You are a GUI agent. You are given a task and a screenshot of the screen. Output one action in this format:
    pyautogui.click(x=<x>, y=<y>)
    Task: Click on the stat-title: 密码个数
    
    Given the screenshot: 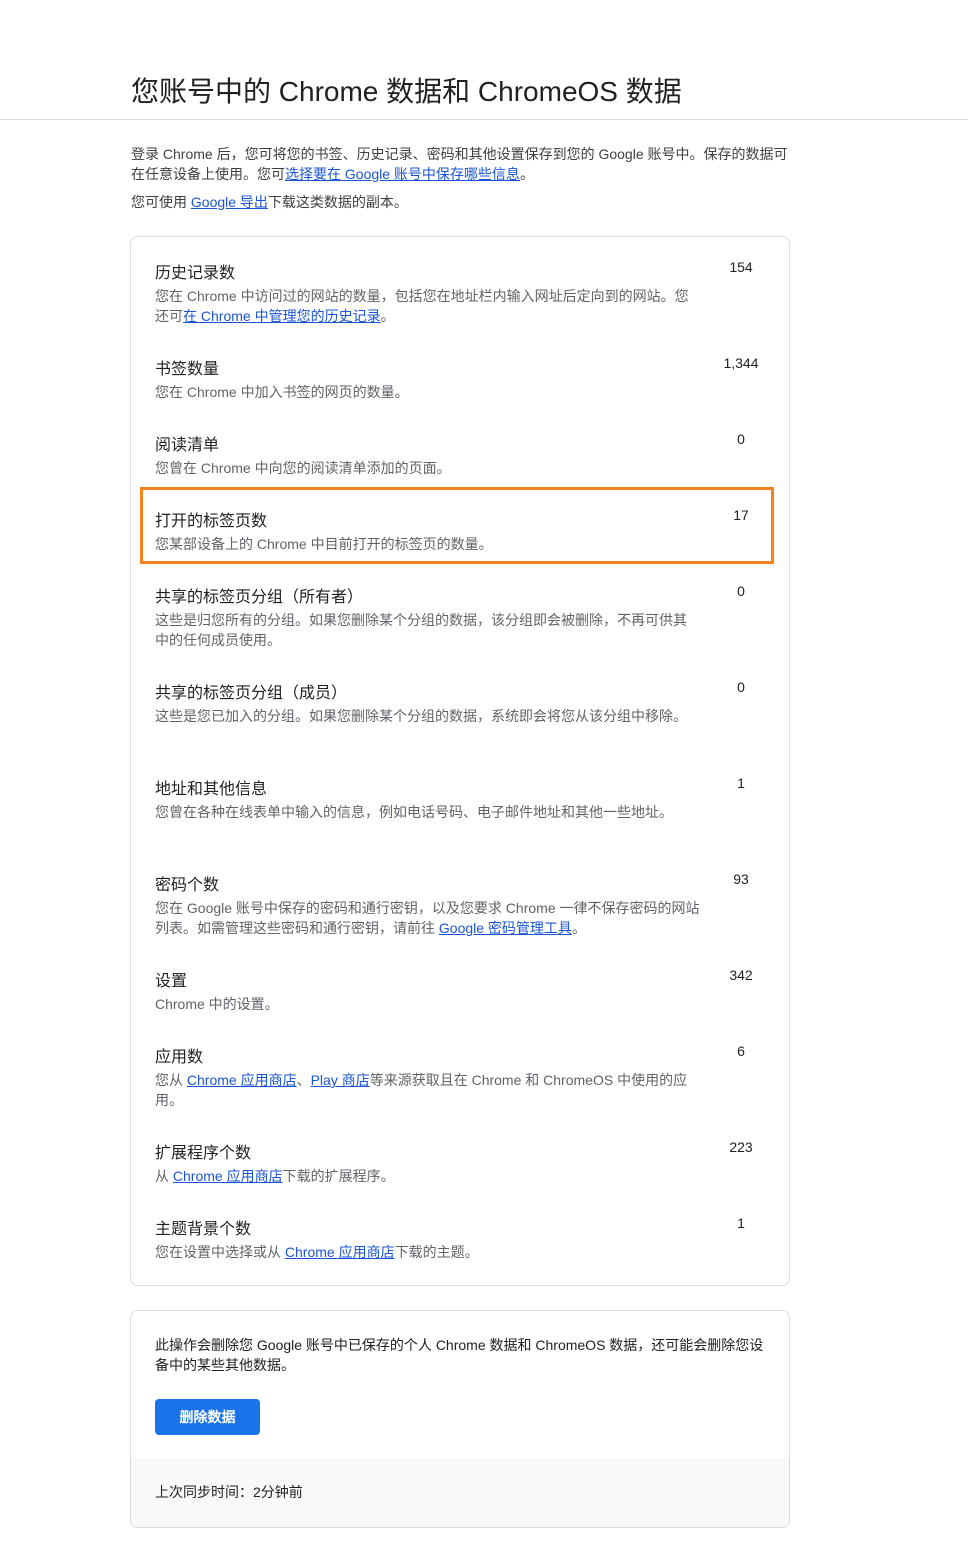 What is the action you would take?
    pyautogui.click(x=187, y=885)
    